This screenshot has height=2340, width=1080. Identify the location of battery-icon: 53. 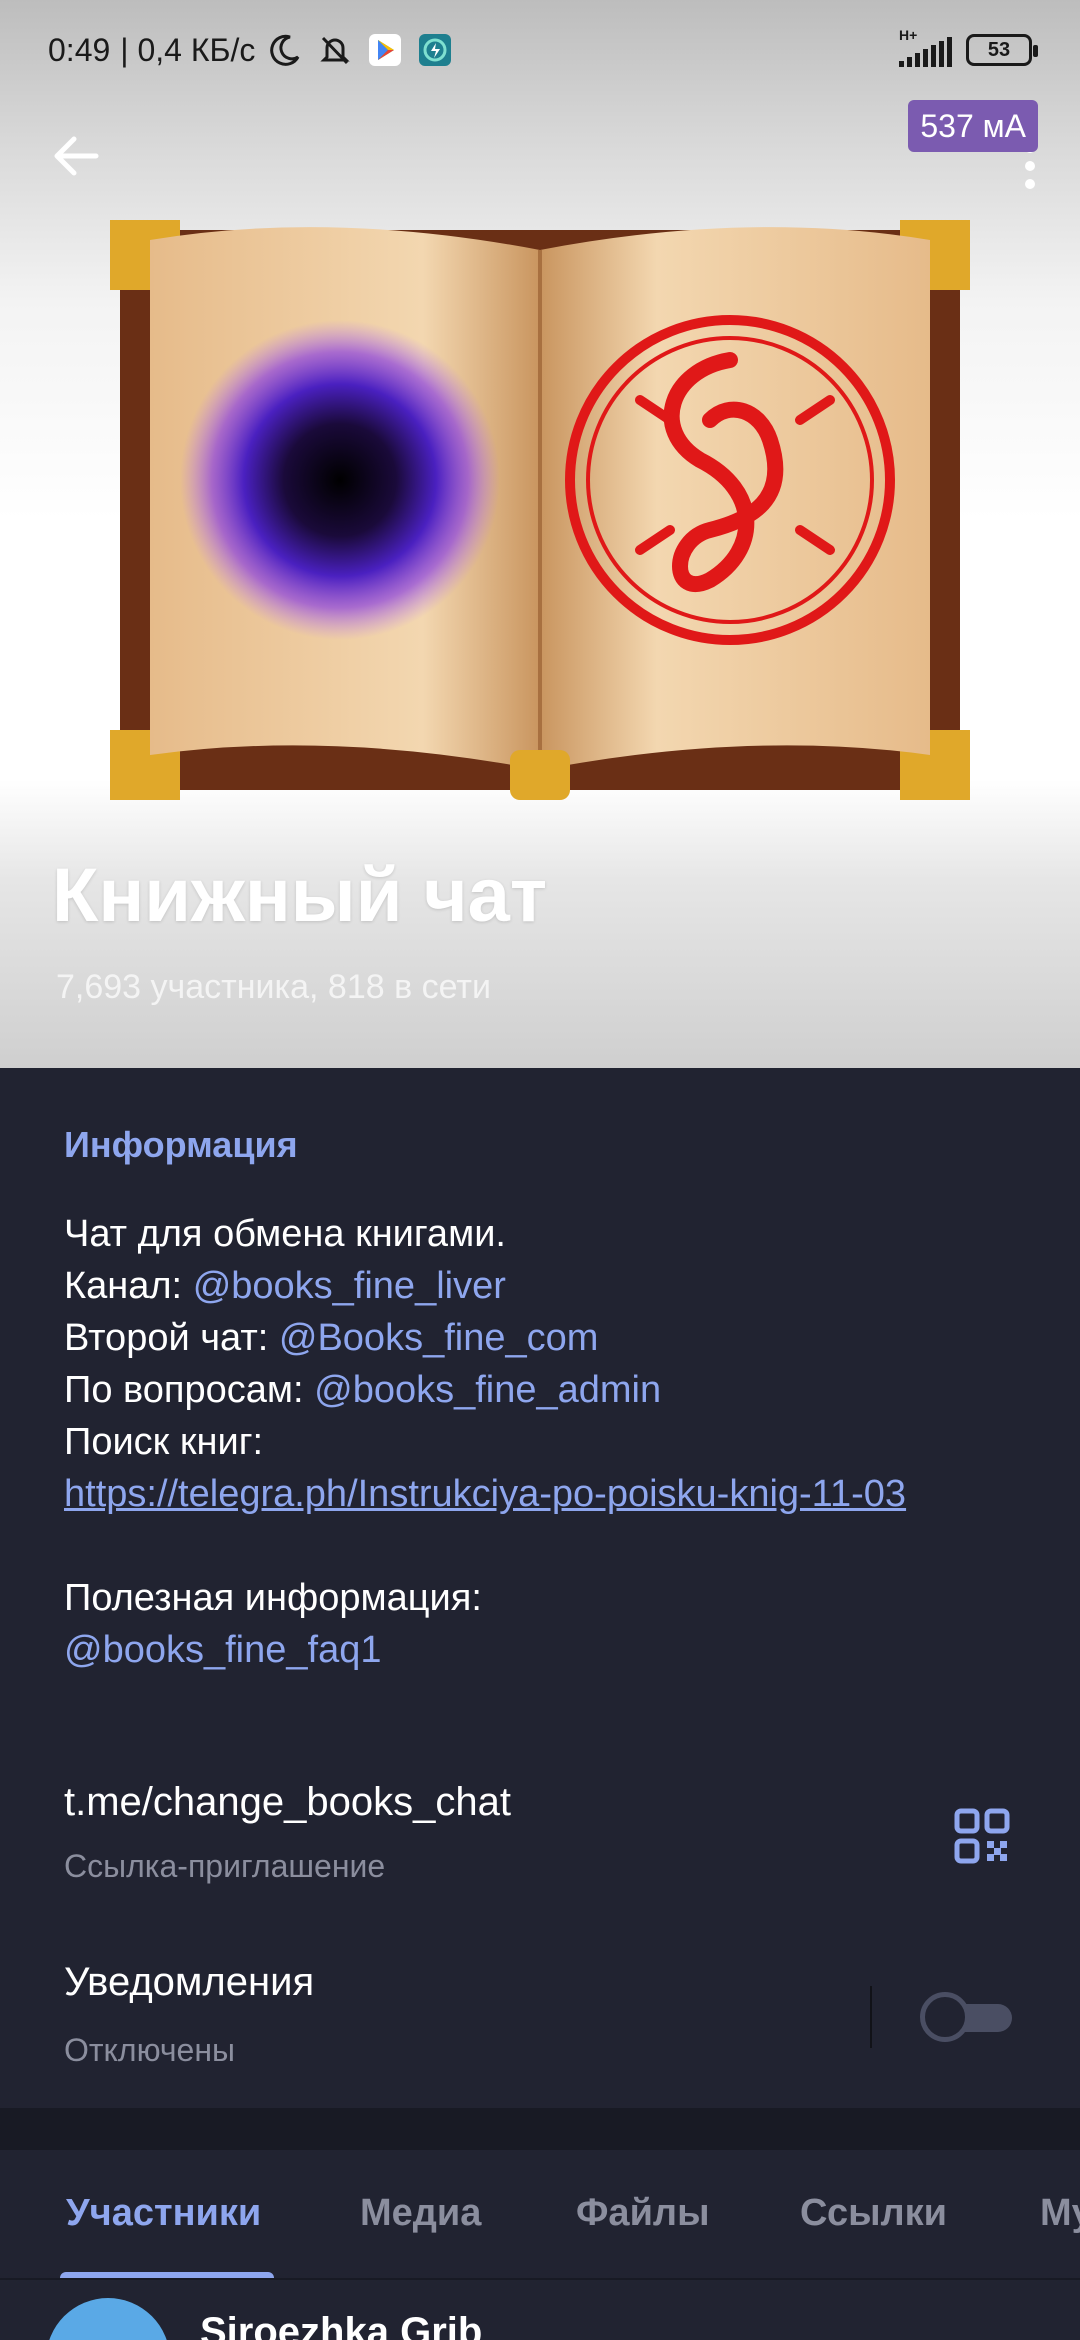
(1002, 50).